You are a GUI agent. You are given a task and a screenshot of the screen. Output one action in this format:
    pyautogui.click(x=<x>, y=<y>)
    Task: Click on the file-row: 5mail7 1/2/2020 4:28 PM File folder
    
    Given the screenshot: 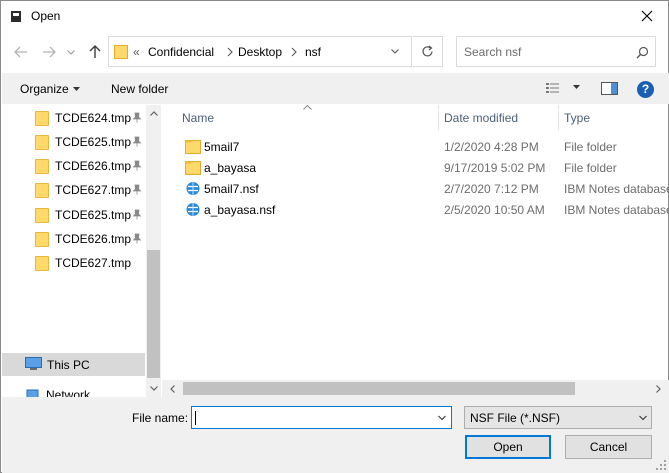 What is the action you would take?
    pyautogui.click(x=415, y=146)
    